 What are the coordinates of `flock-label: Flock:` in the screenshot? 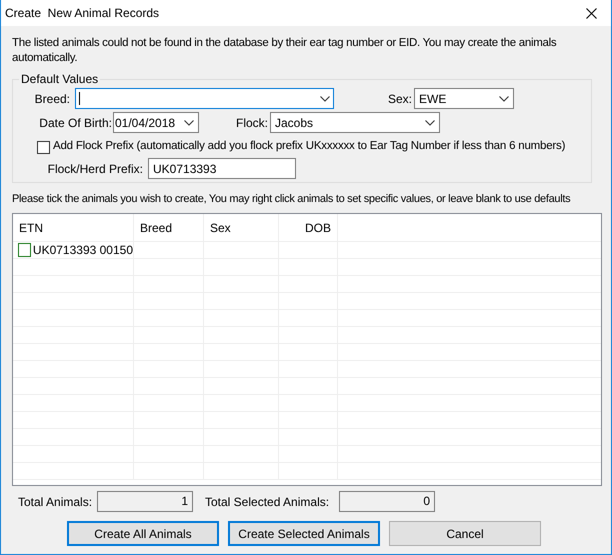 It's located at (250, 123).